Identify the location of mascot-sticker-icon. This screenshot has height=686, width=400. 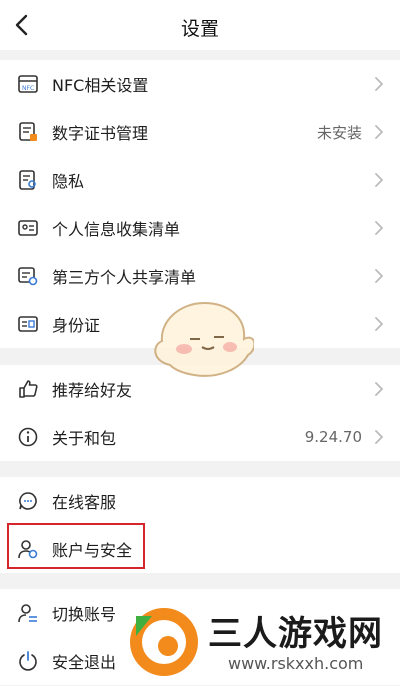
(204, 339).